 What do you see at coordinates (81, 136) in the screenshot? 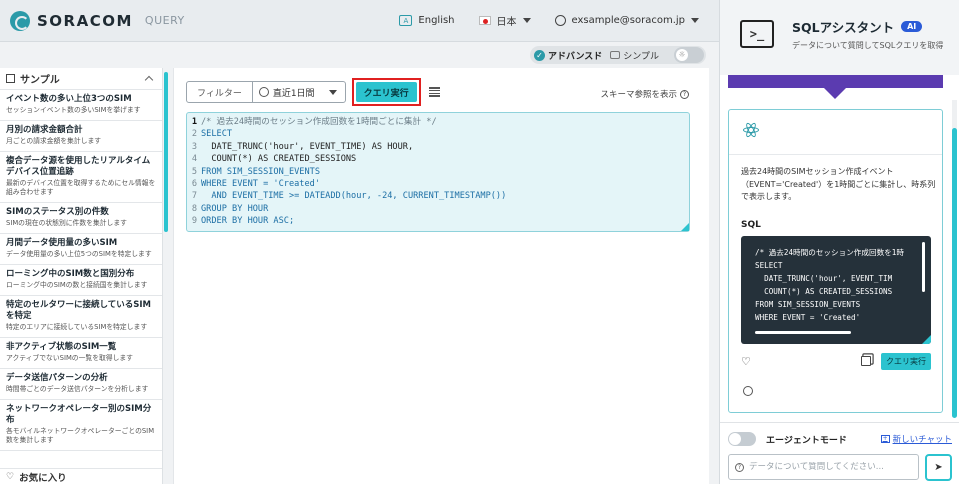
I see `sample-item: 月別の請求金額合計 月ごとの請求金額を集計します` at bounding box center [81, 136].